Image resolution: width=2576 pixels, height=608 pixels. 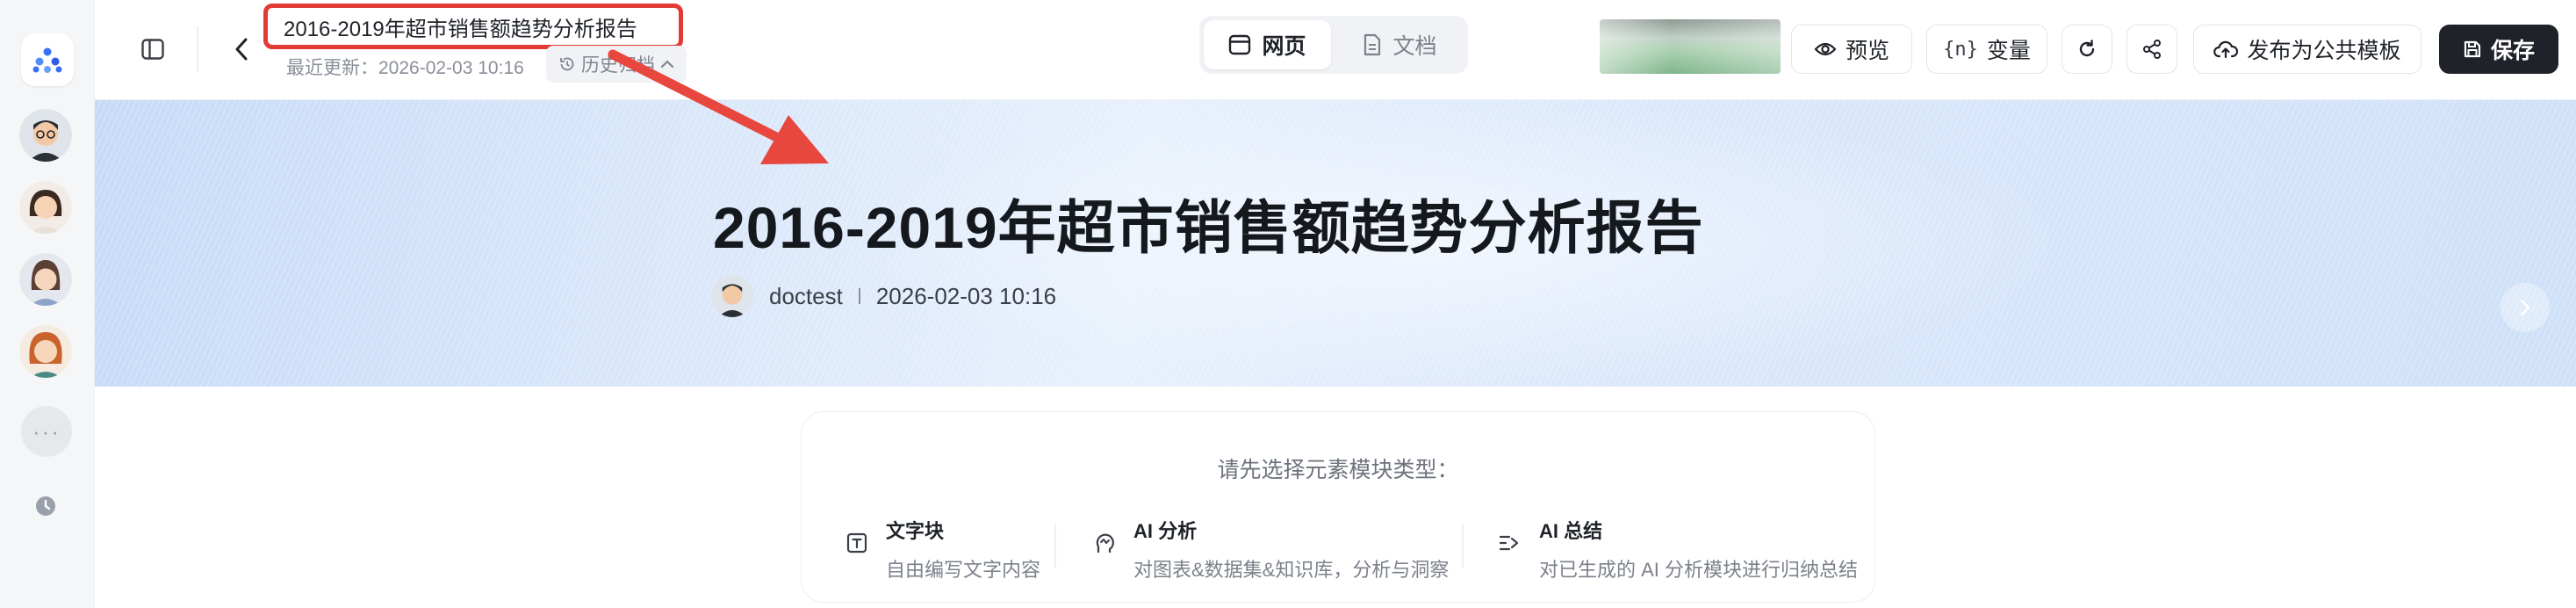 I want to click on chevron-right-icon, so click(x=2525, y=307).